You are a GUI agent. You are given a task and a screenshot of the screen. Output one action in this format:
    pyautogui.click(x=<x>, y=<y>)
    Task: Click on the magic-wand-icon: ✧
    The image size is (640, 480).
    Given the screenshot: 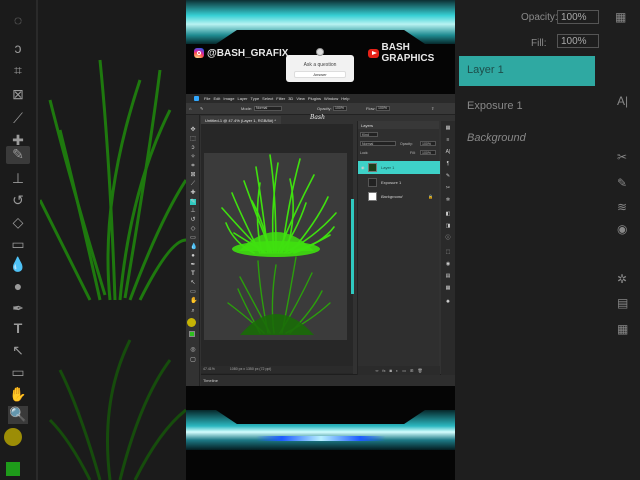 What is the action you would take?
    pyautogui.click(x=193, y=157)
    